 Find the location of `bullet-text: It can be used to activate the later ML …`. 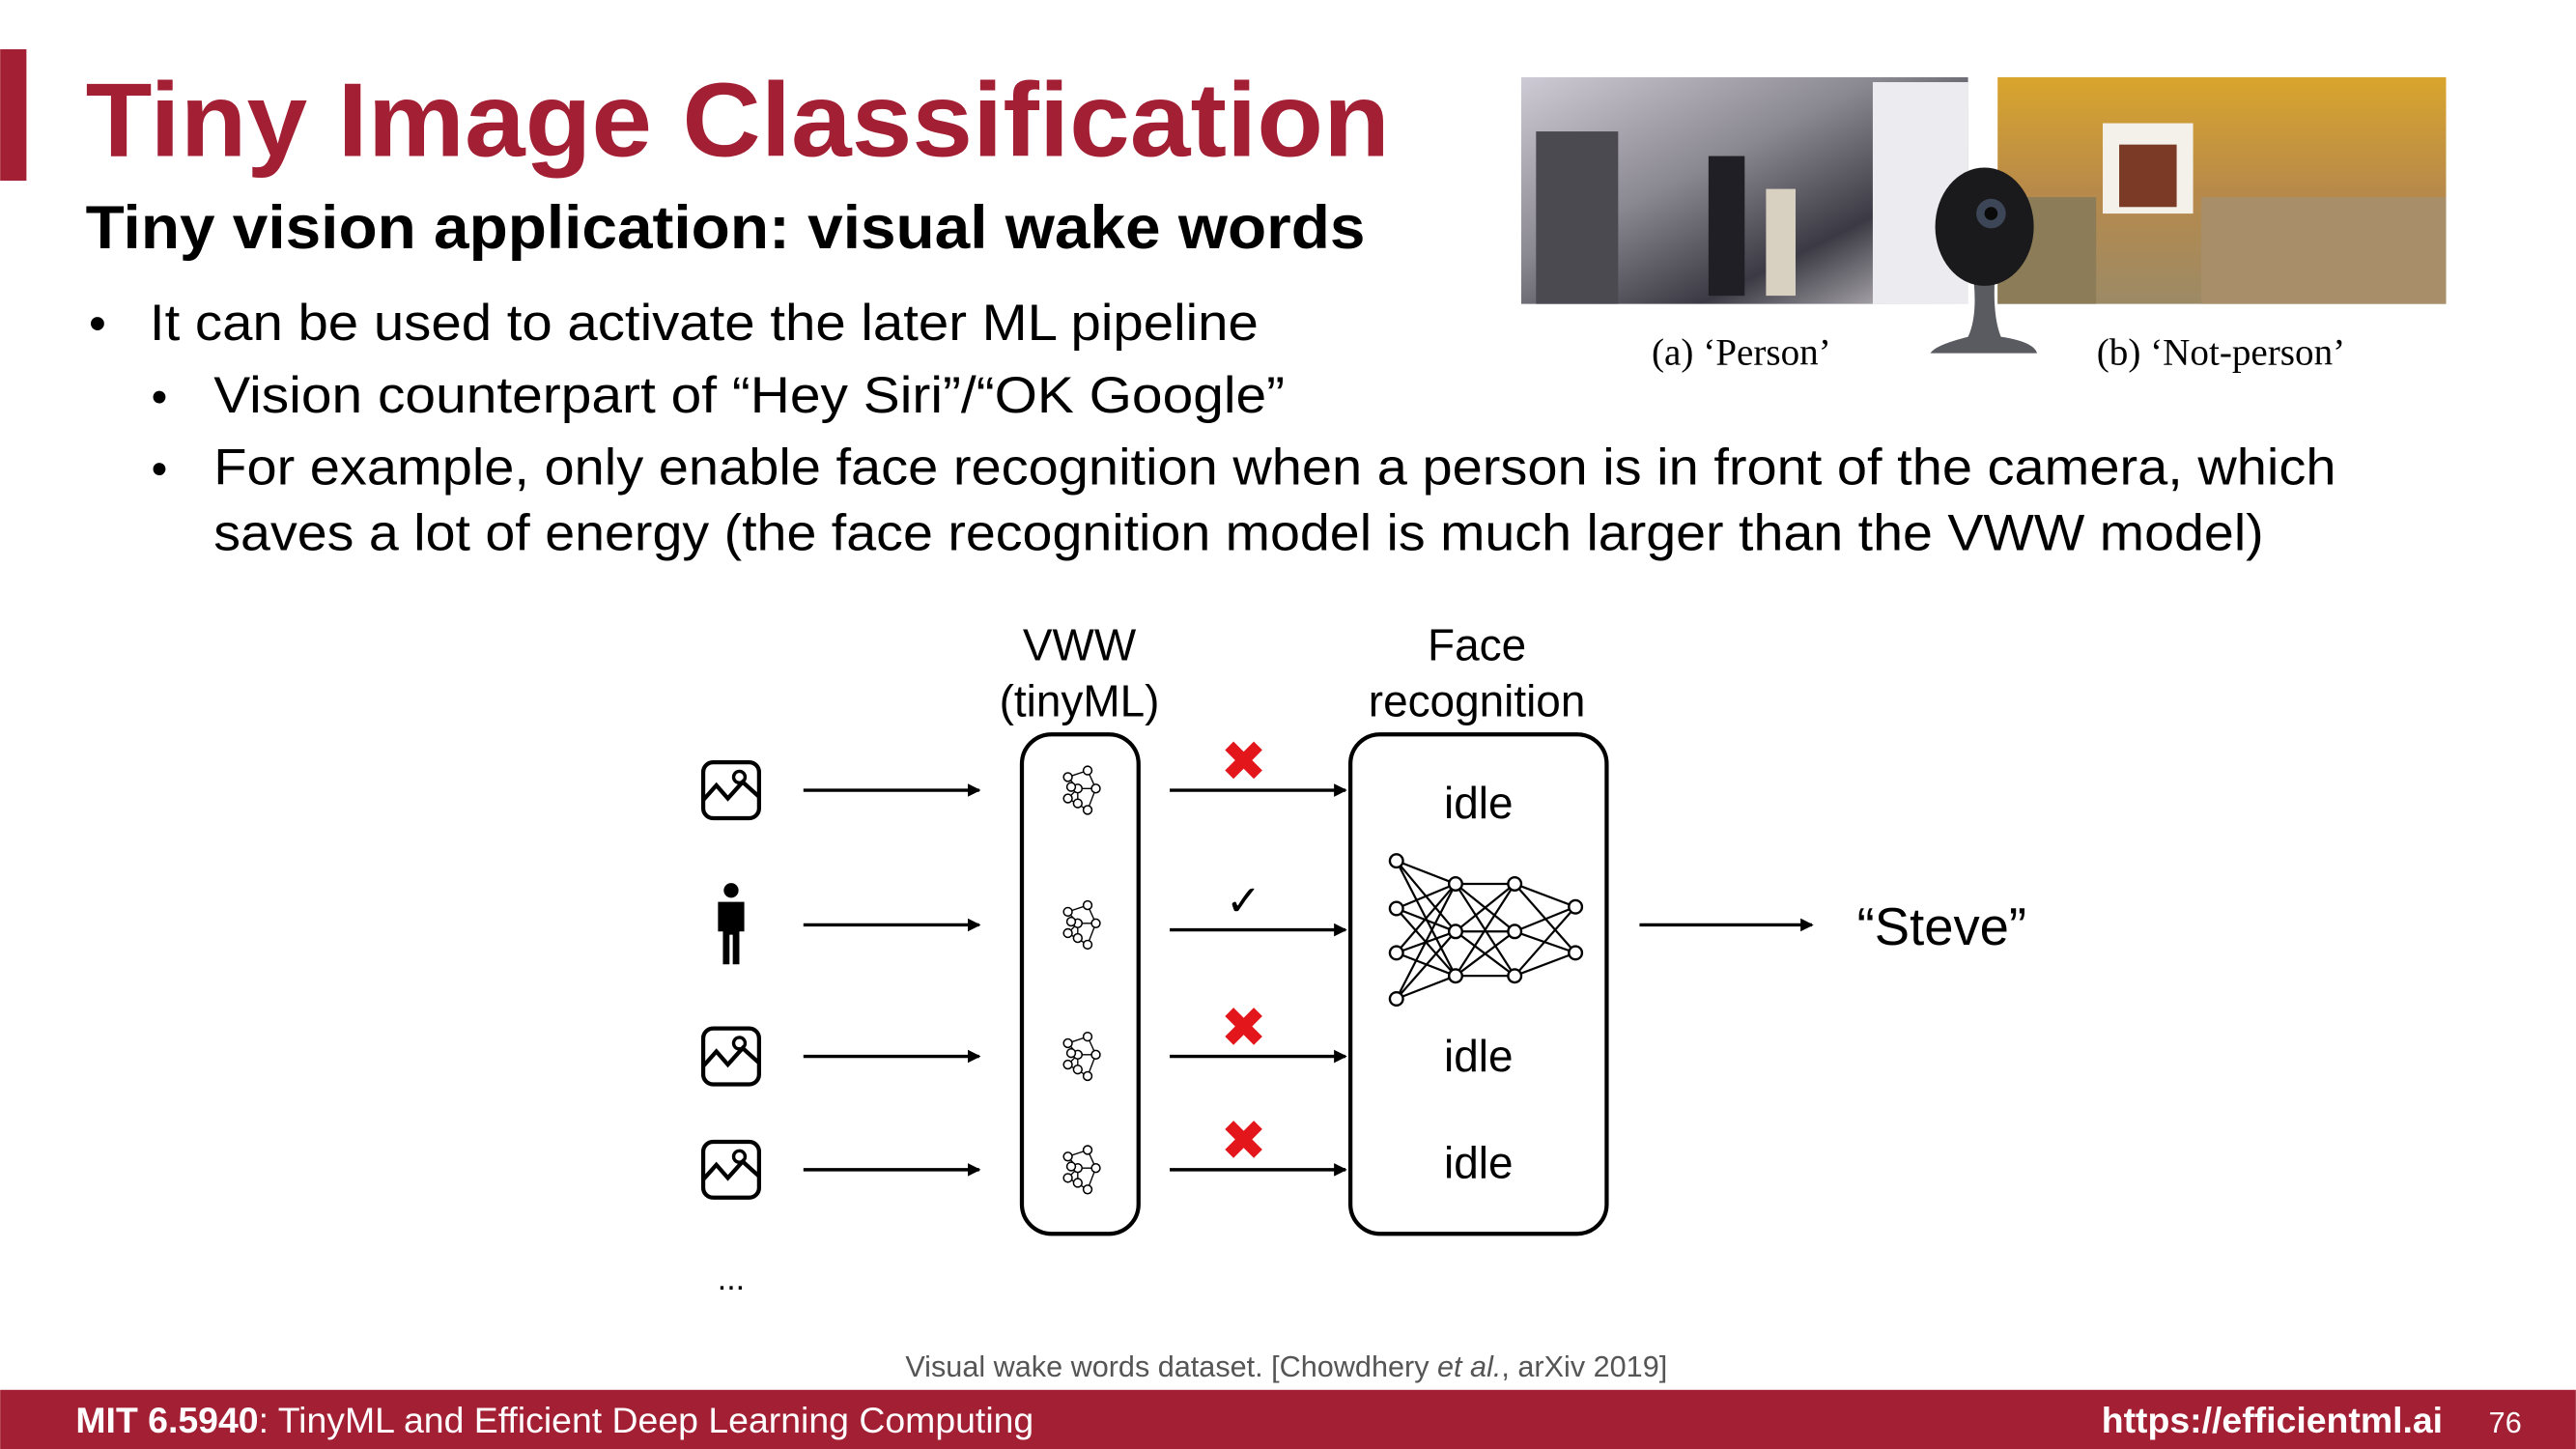

bullet-text: It can be used to activate the later ML … is located at coordinates (704, 323).